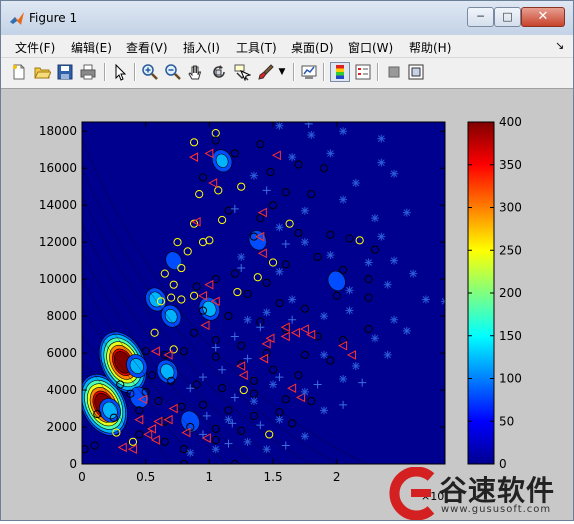 The image size is (574, 524). What do you see at coordinates (58, 205) in the screenshot?
I see `y-tick-label: 14000` at bounding box center [58, 205].